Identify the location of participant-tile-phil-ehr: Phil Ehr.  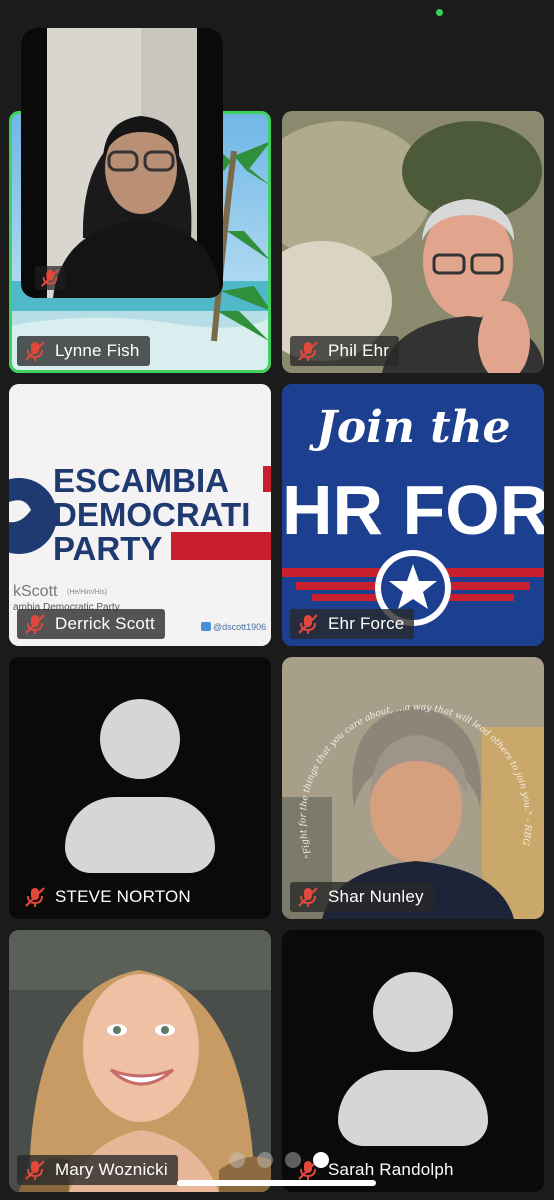
(413, 242).